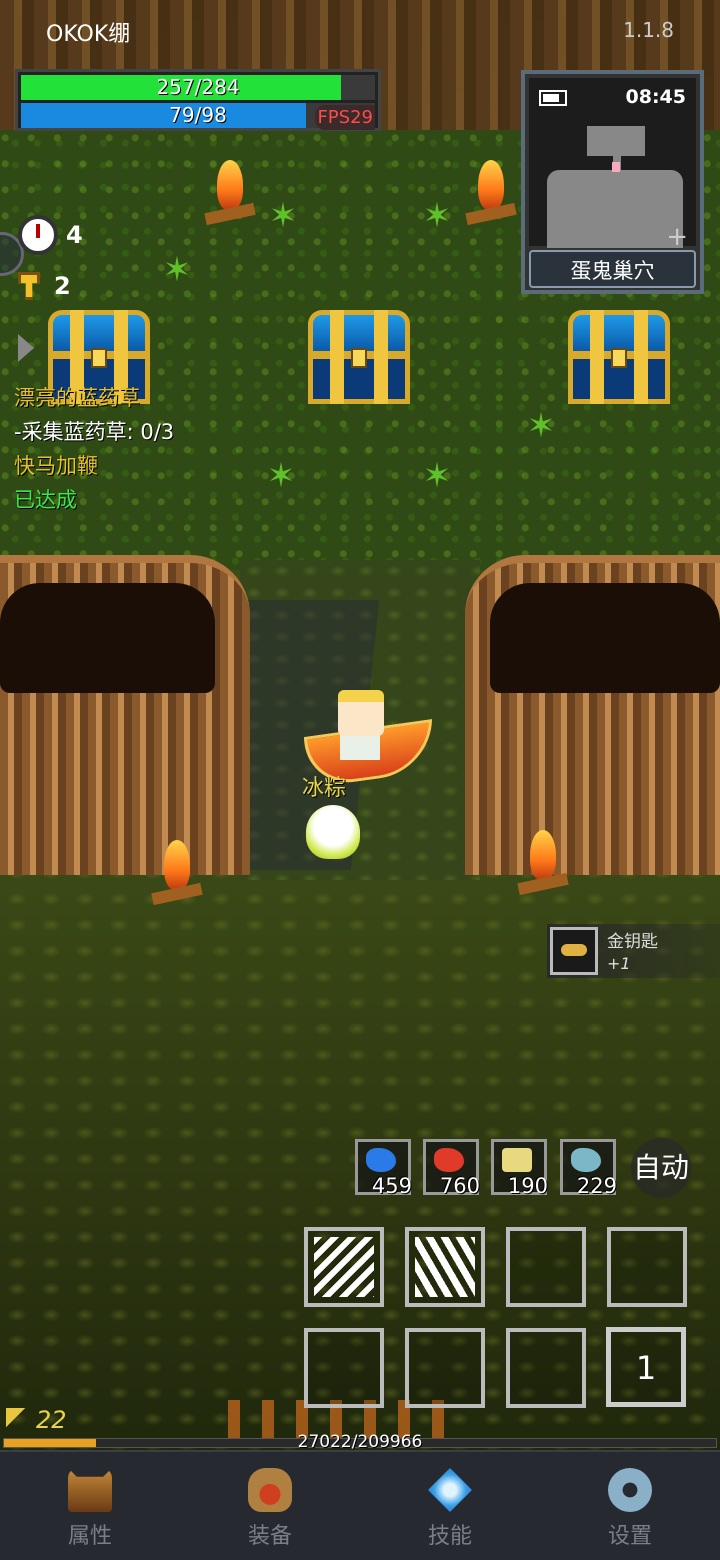 The height and width of the screenshot is (1560, 720). I want to click on vitals-panel: 257/284 79/98 FPS29, so click(198, 100).